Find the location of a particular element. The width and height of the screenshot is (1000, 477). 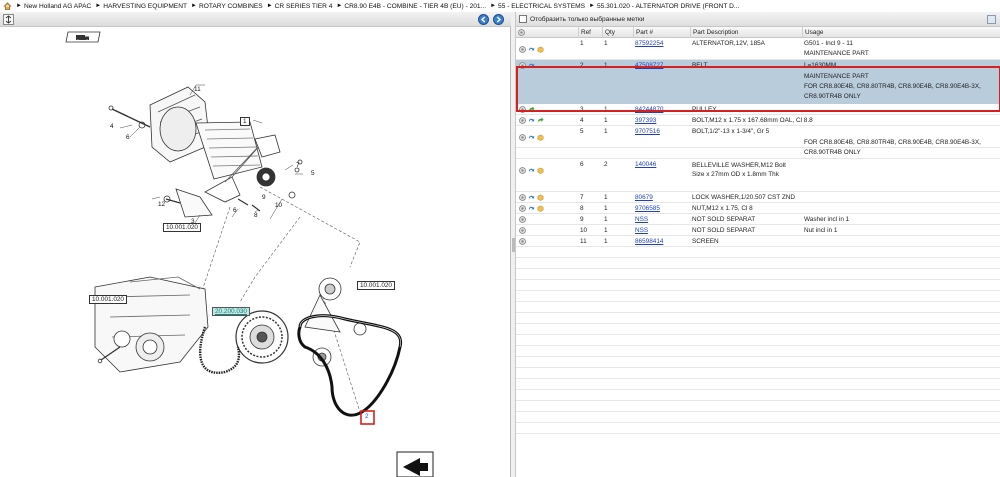

callout-4: 4 is located at coordinates (112, 126).